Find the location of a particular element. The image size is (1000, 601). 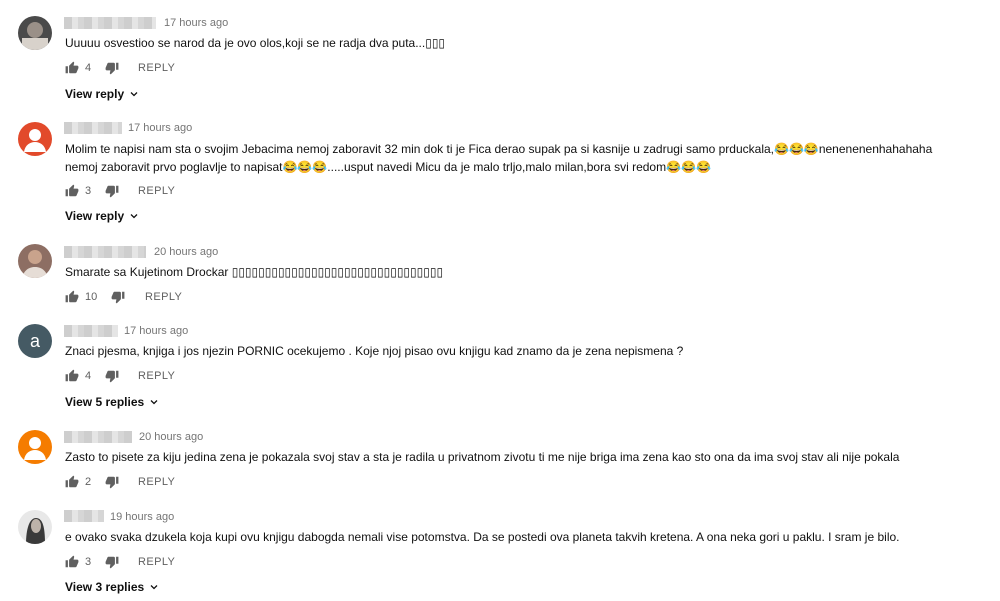

like-count: 2 is located at coordinates (88, 482).